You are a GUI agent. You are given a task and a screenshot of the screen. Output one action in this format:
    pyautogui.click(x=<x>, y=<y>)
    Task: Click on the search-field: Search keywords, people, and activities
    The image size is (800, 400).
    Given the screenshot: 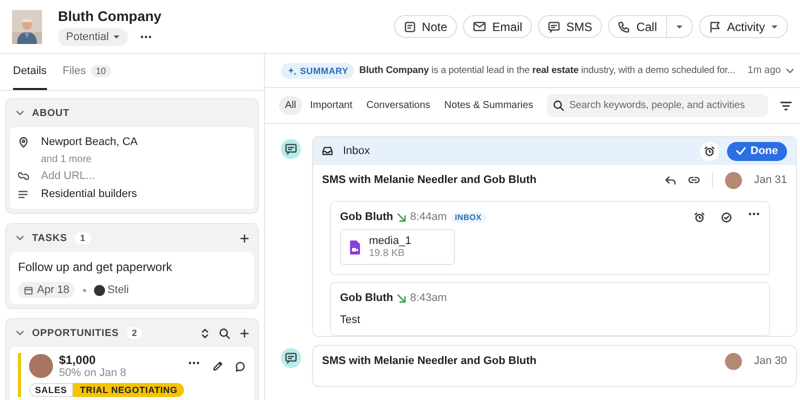 What is the action you would take?
    pyautogui.click(x=657, y=105)
    